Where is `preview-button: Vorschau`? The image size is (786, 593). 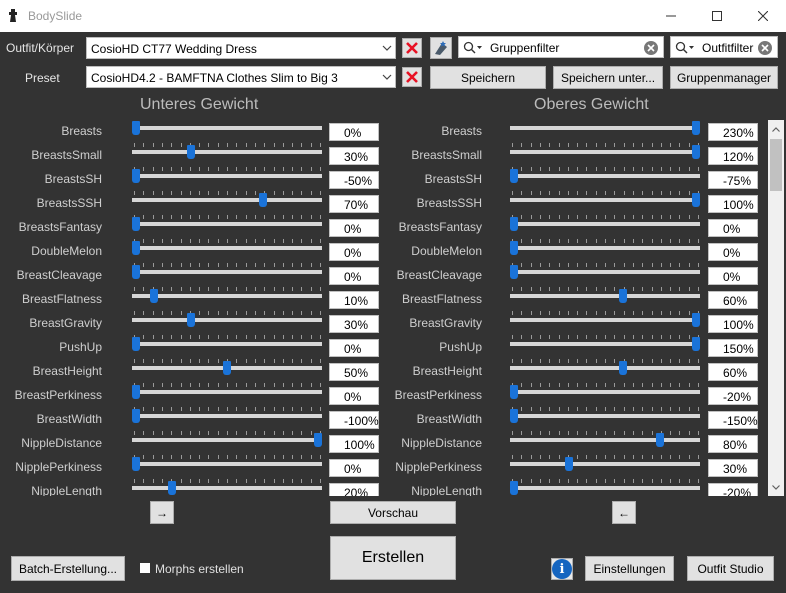 preview-button: Vorschau is located at coordinates (393, 512).